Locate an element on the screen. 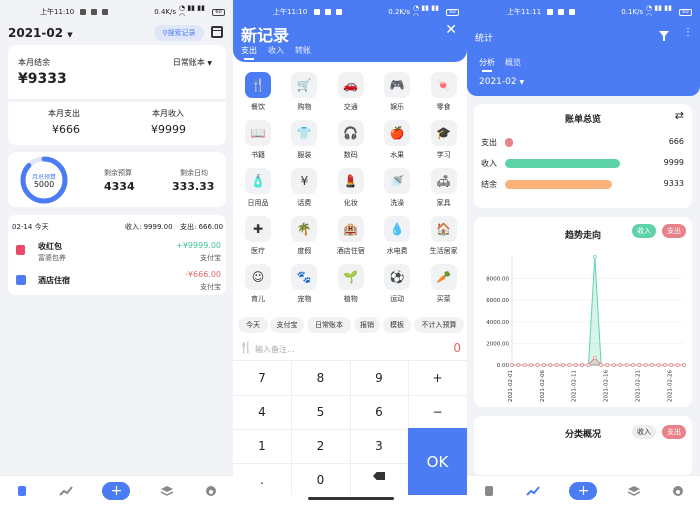 The image size is (700, 505). income-filter-button: 收入 is located at coordinates (644, 231).